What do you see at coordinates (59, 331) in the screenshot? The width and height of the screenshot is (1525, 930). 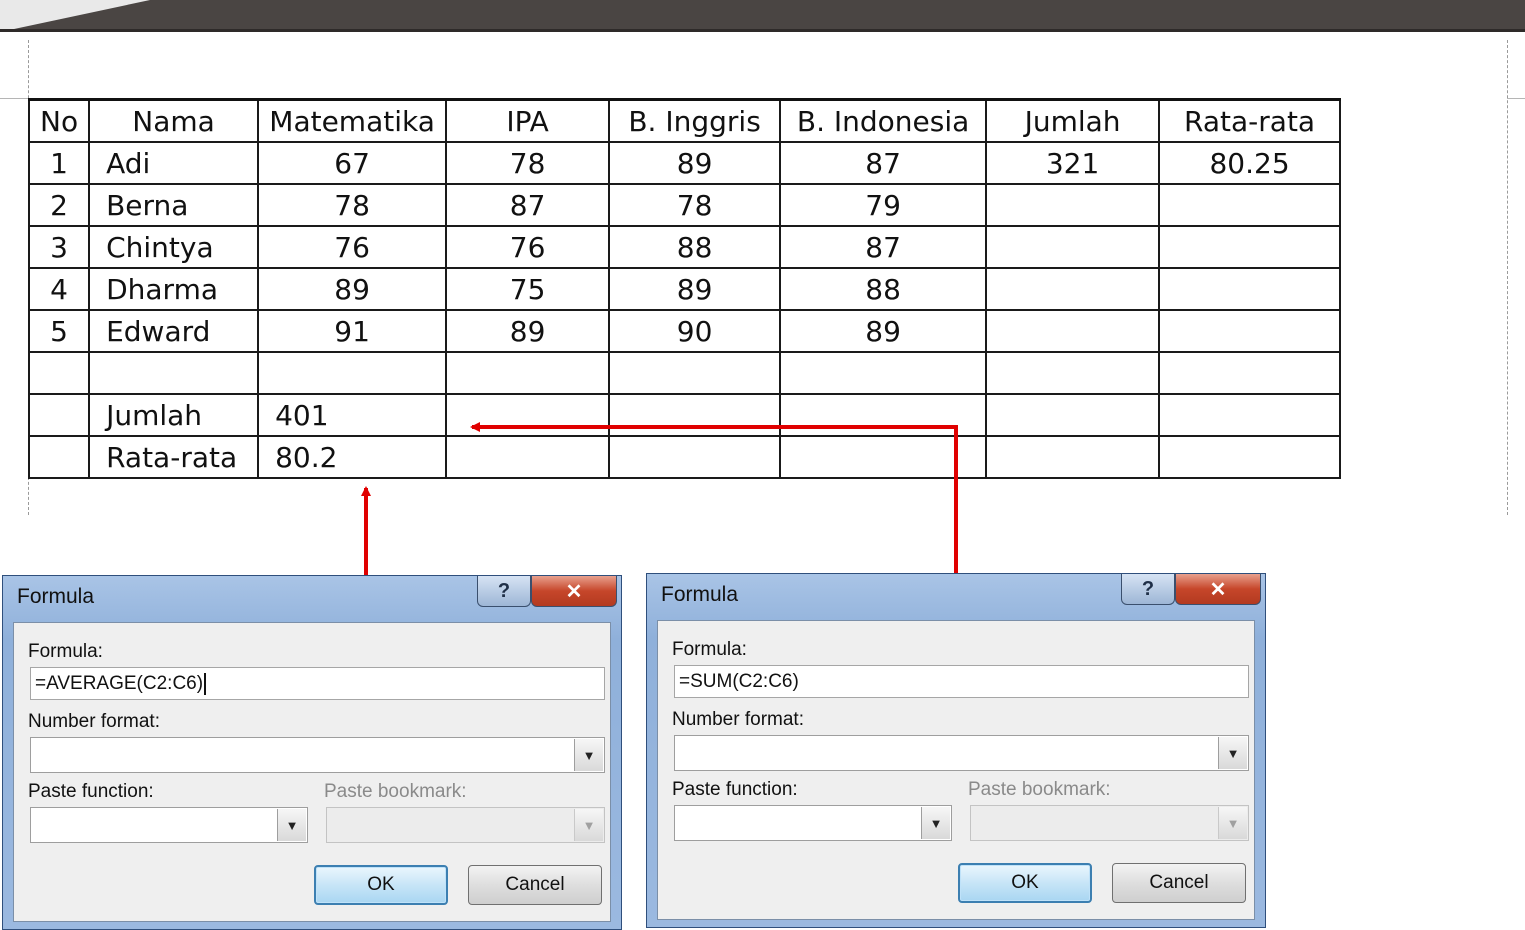 I see `table-cell: 5` at bounding box center [59, 331].